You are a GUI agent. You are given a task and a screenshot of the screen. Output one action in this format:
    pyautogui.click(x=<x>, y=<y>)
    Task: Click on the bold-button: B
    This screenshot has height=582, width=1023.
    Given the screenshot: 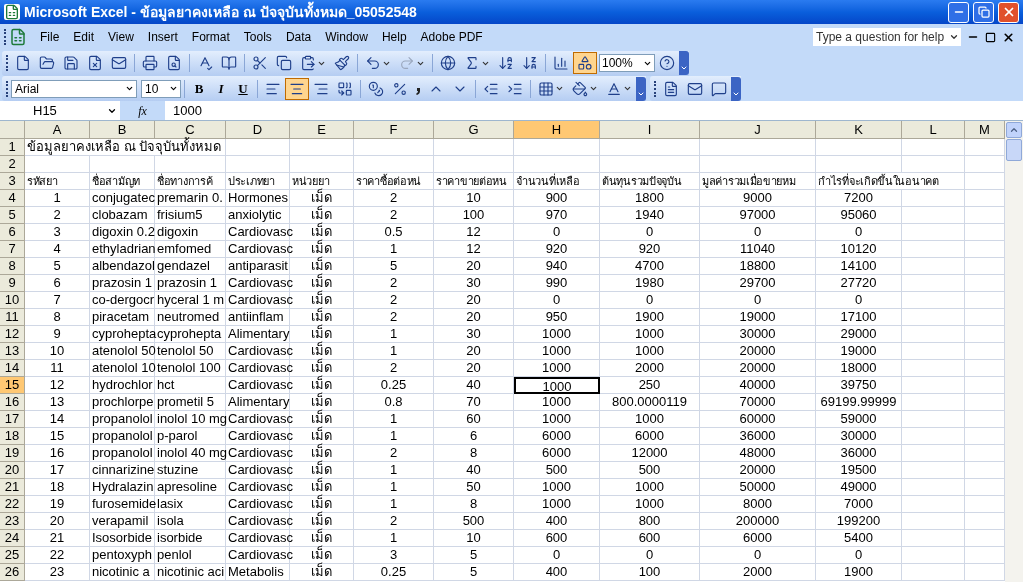 What is the action you would take?
    pyautogui.click(x=199, y=88)
    